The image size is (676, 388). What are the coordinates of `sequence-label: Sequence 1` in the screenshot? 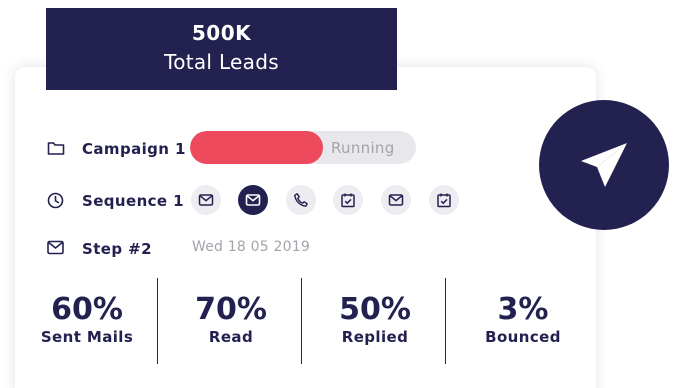 It's located at (133, 201).